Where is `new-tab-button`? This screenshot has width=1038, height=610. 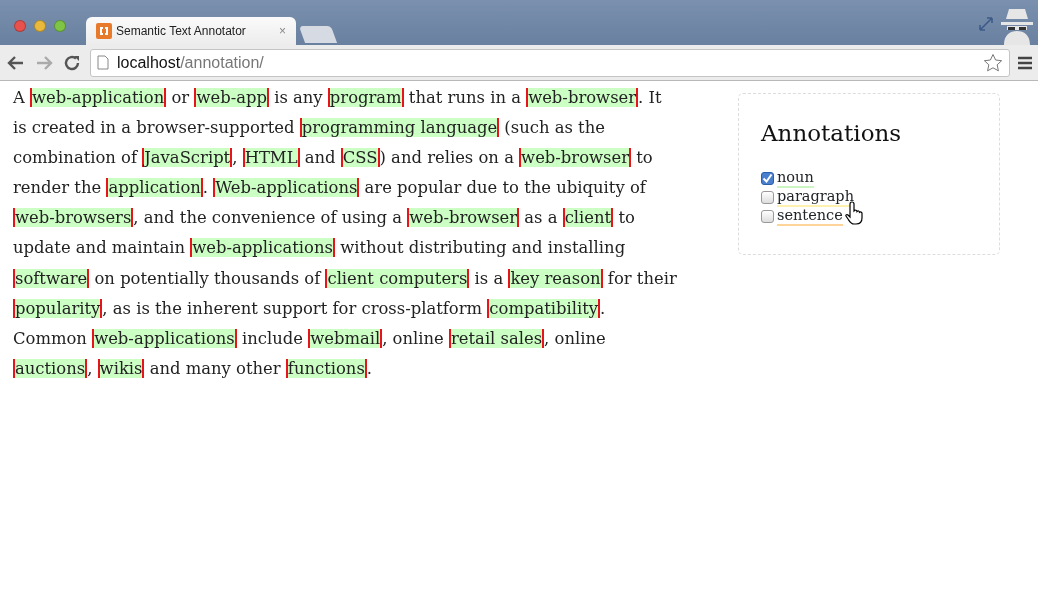 new-tab-button is located at coordinates (318, 34).